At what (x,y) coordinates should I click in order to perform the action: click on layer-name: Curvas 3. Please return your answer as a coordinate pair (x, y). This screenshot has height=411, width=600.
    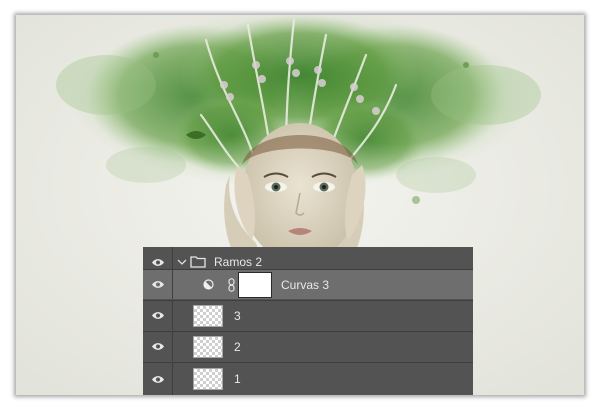
    Looking at the image, I should click on (305, 284).